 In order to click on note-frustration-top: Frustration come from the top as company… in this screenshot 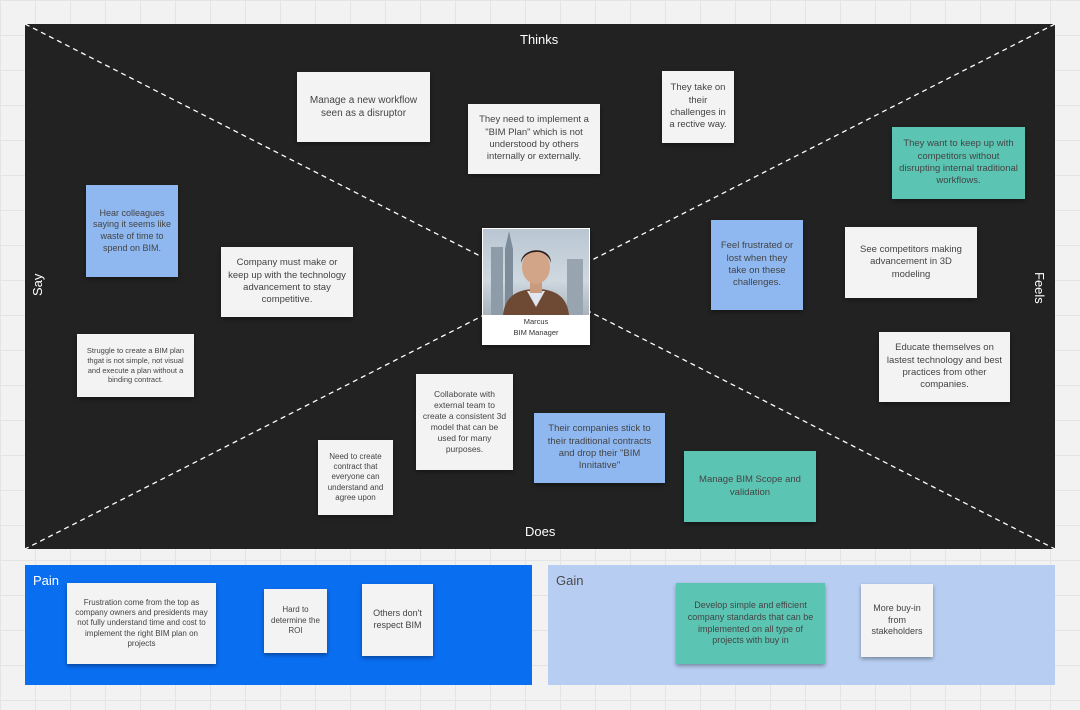, I will do `click(141, 623)`.